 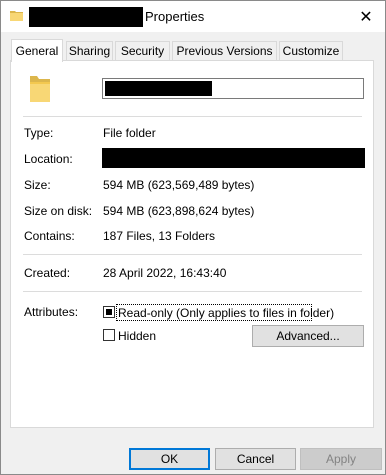 I want to click on contains-label: Contains:, so click(x=49, y=236).